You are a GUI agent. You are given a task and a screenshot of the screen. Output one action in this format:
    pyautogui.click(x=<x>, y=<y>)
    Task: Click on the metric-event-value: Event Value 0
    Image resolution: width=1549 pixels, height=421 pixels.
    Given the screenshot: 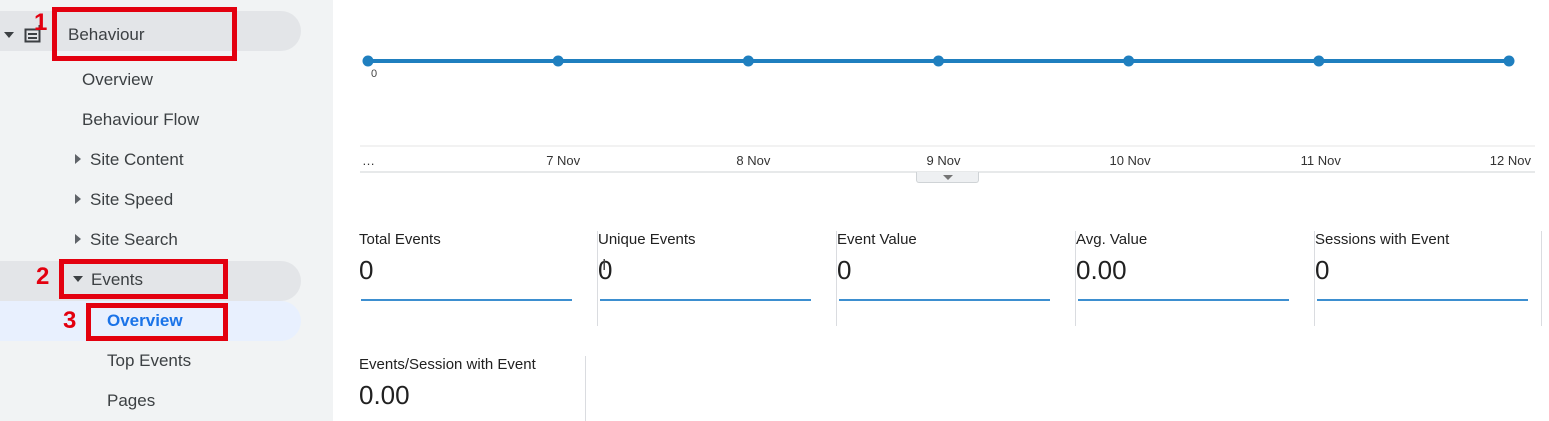 What is the action you would take?
    pyautogui.click(x=956, y=278)
    